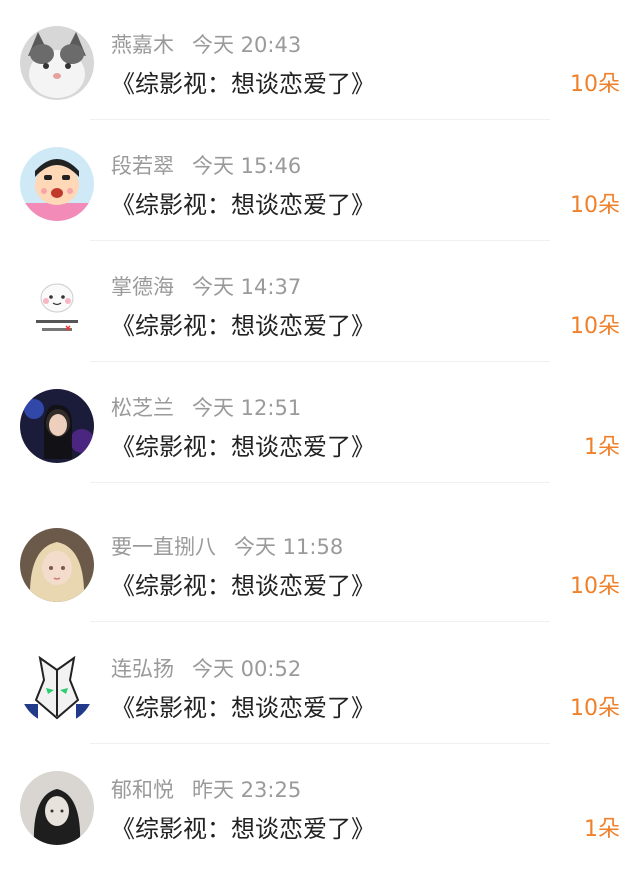 Image resolution: width=640 pixels, height=871 pixels. I want to click on comment-time: 今天 14:37, so click(247, 287).